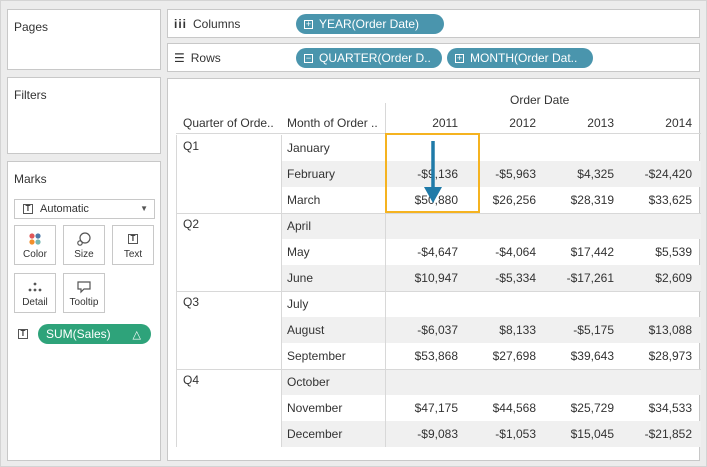 This screenshot has width=707, height=467. I want to click on text-button: T Text, so click(133, 245).